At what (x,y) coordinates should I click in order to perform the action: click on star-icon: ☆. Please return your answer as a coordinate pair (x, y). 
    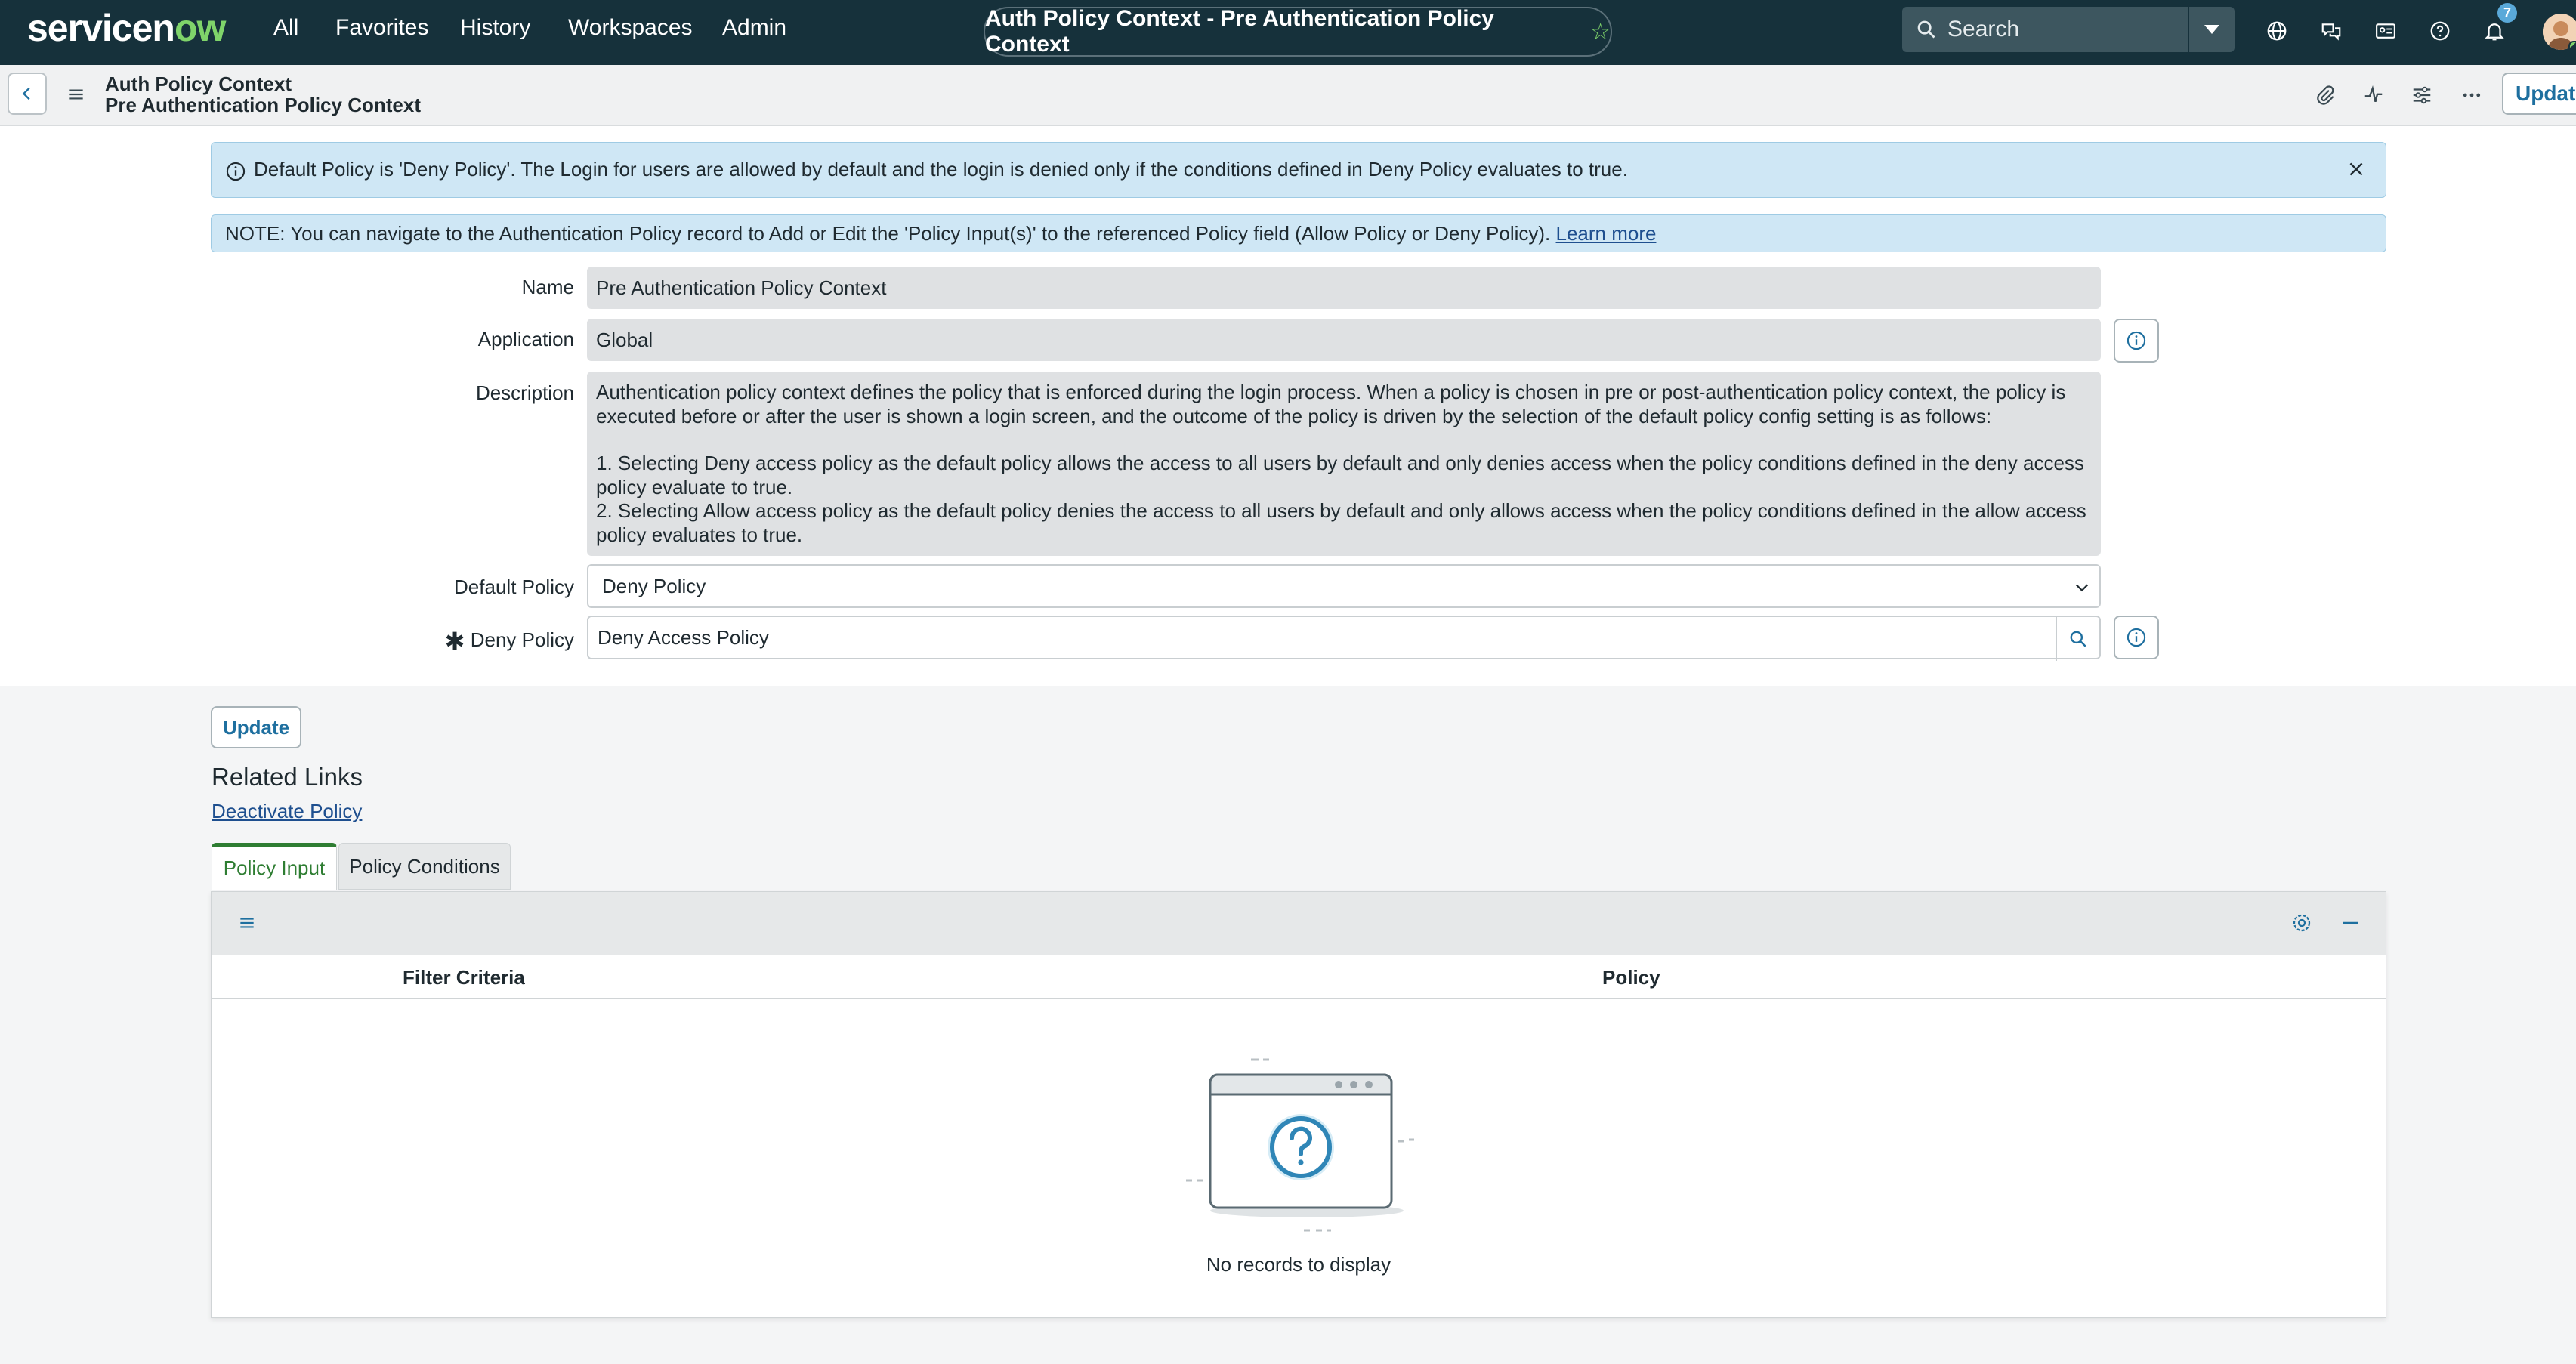
    Looking at the image, I should click on (1600, 32).